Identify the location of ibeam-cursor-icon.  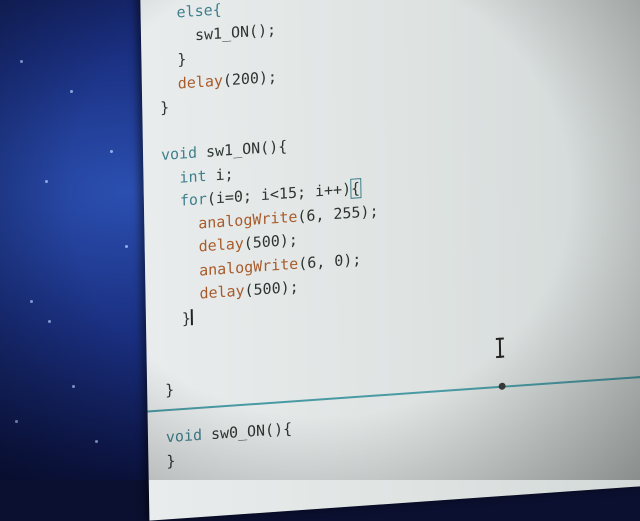
(500, 347).